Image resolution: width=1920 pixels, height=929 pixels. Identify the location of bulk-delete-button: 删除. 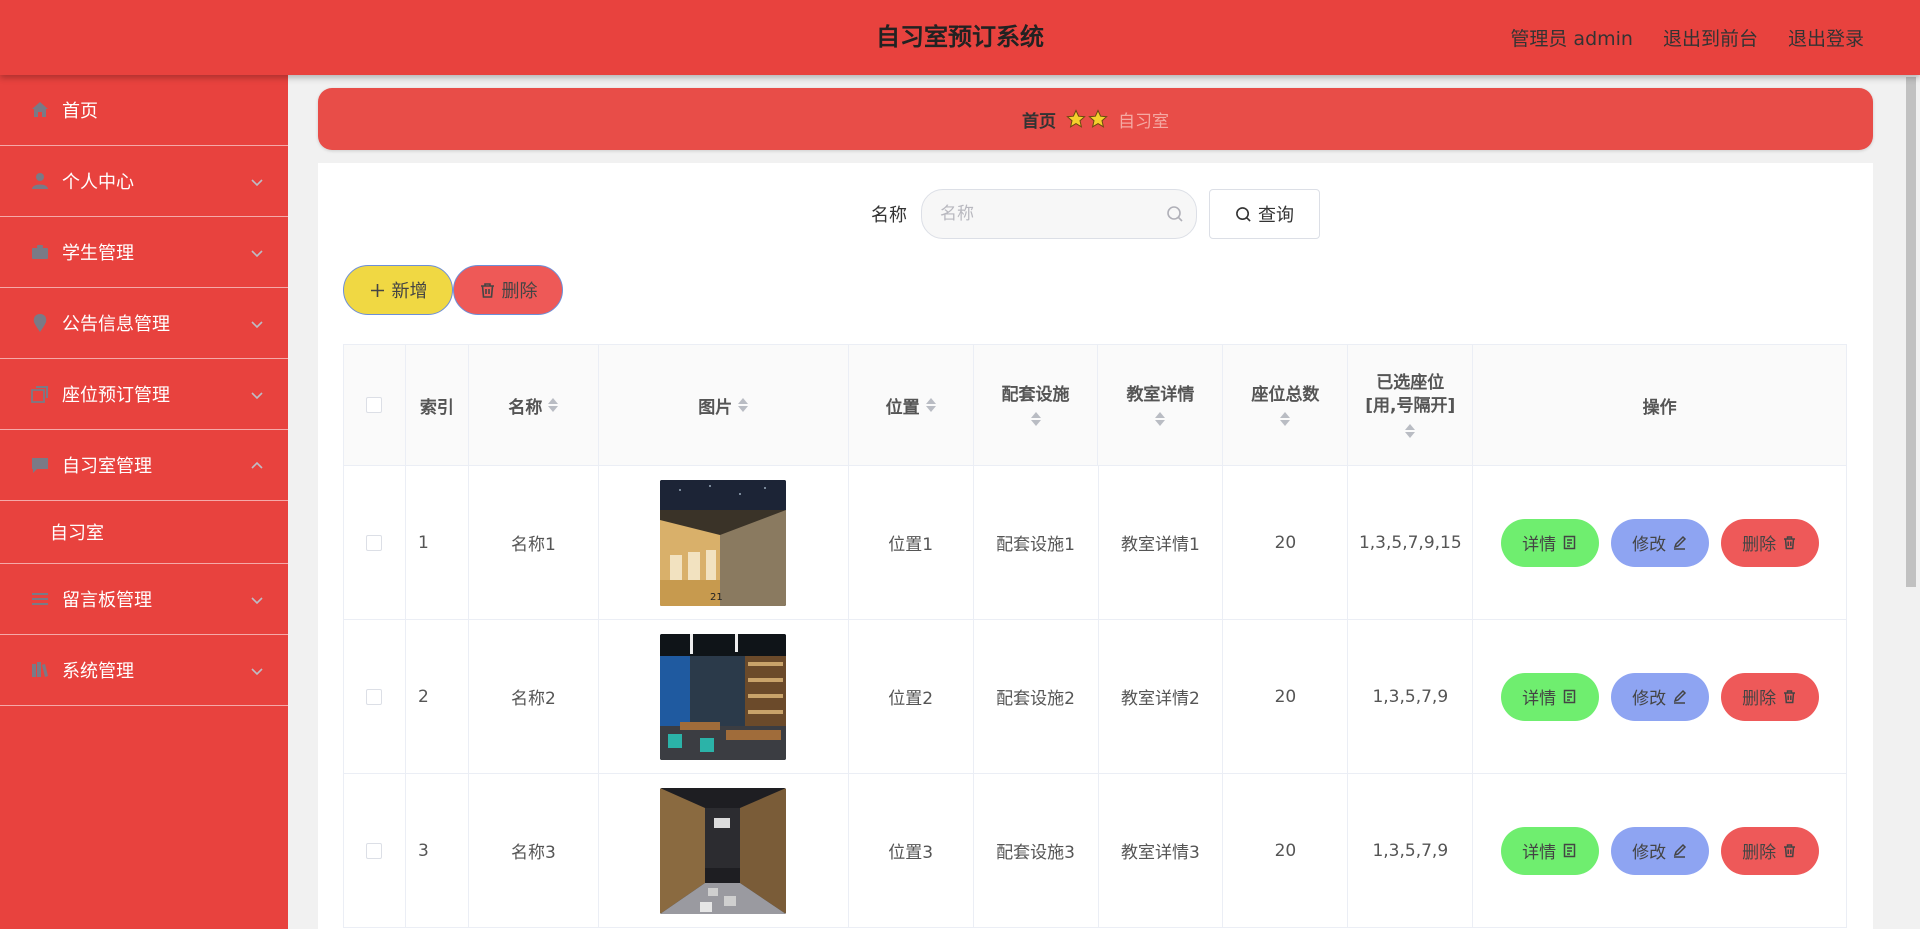
(508, 290).